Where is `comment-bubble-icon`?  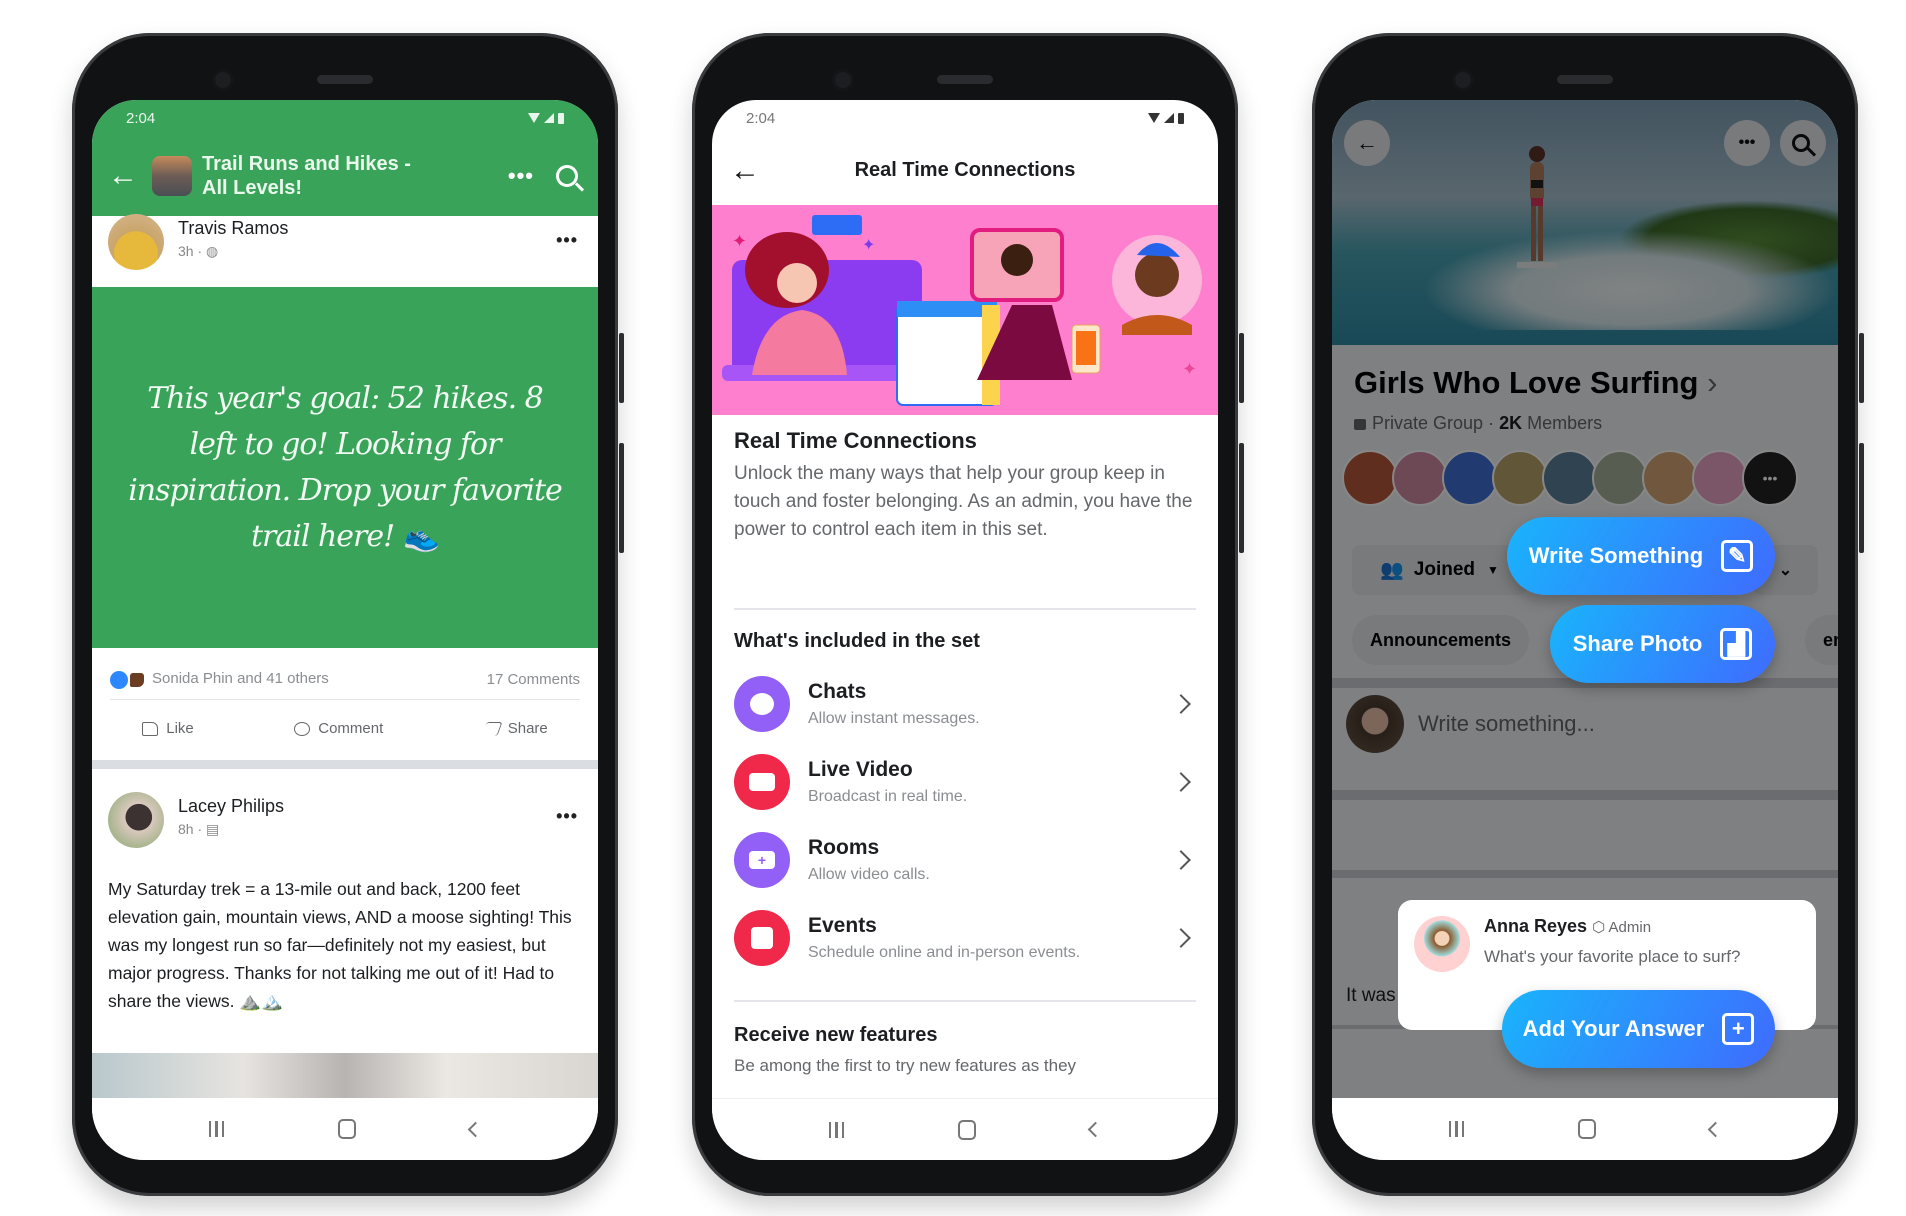 comment-bubble-icon is located at coordinates (302, 728).